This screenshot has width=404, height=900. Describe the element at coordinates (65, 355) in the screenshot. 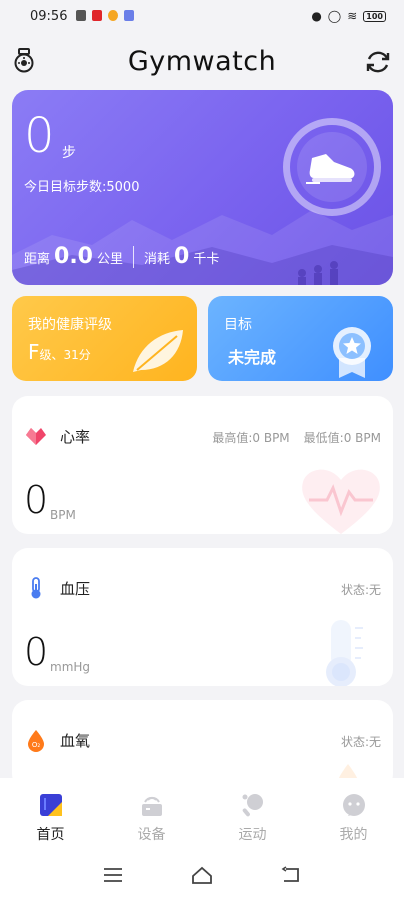

I see `health-grade-detail: 级、31分` at that location.